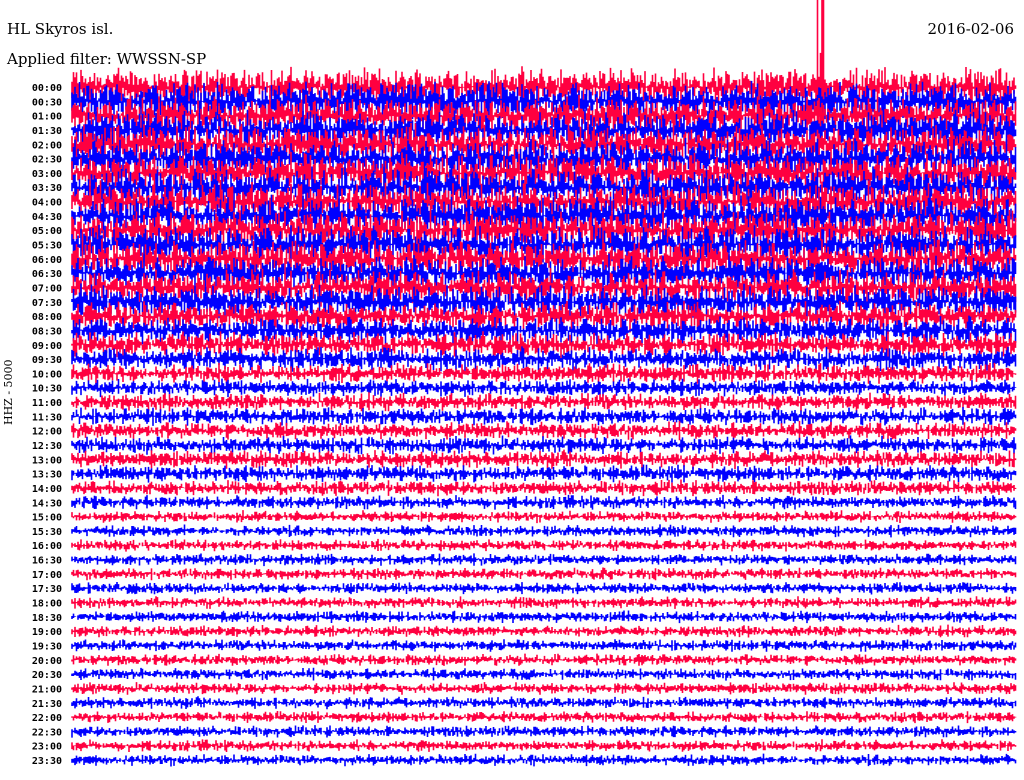 Image resolution: width=1024 pixels, height=780 pixels. I want to click on row-label: 14:30, so click(47, 503).